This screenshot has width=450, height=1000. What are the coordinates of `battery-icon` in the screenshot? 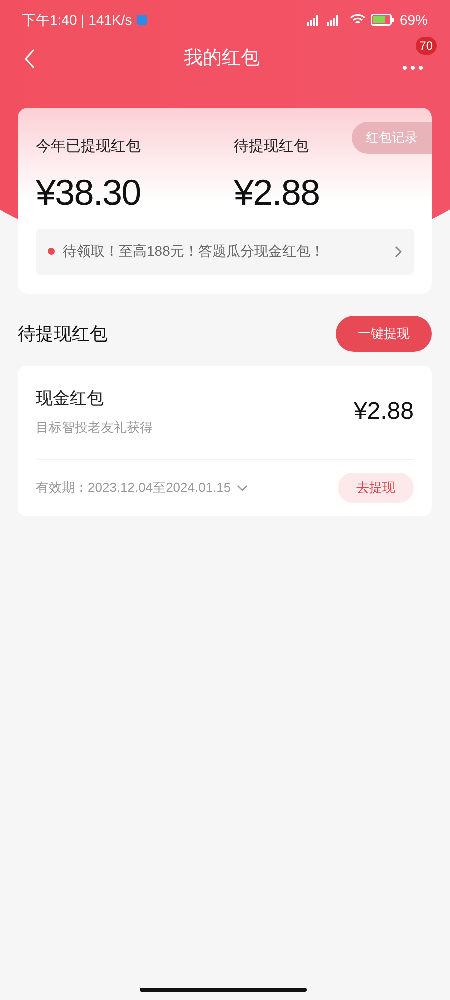 It's located at (382, 20).